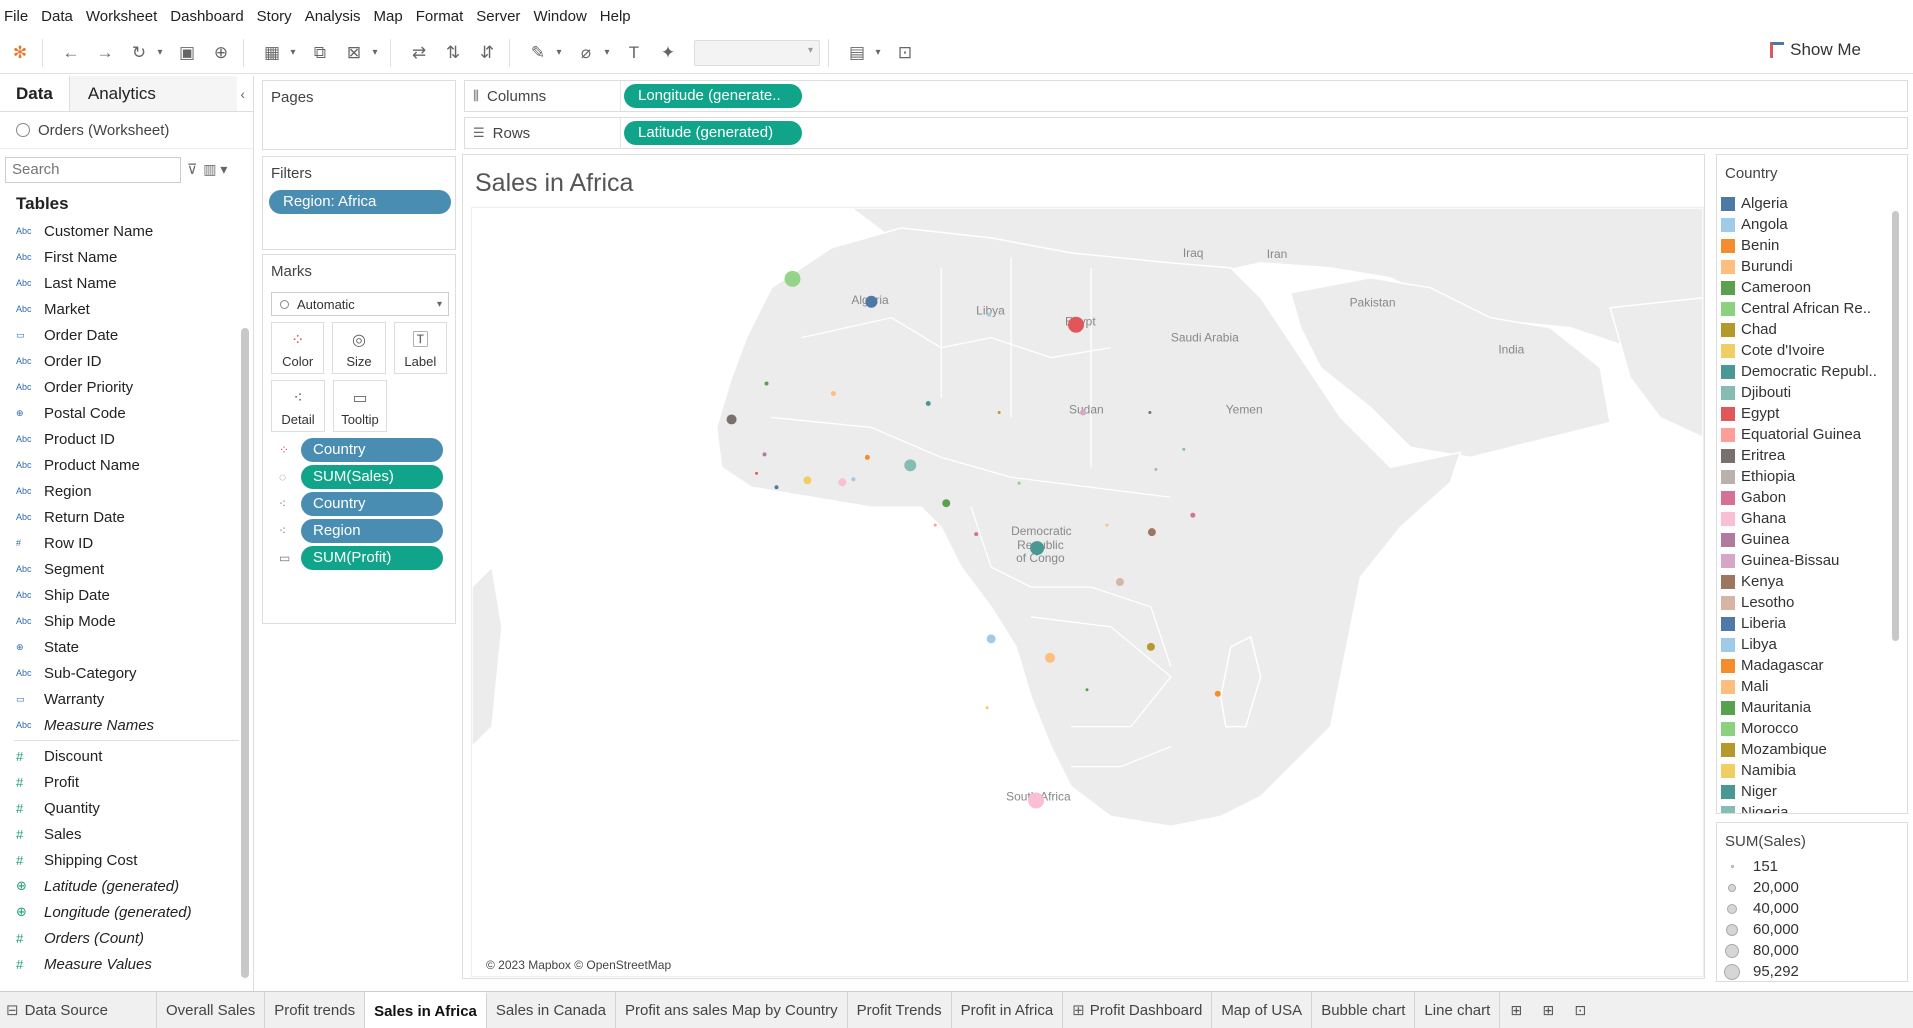 The height and width of the screenshot is (1028, 1913). What do you see at coordinates (320, 53) in the screenshot?
I see `duplicate-sheet-icon: ⧉` at bounding box center [320, 53].